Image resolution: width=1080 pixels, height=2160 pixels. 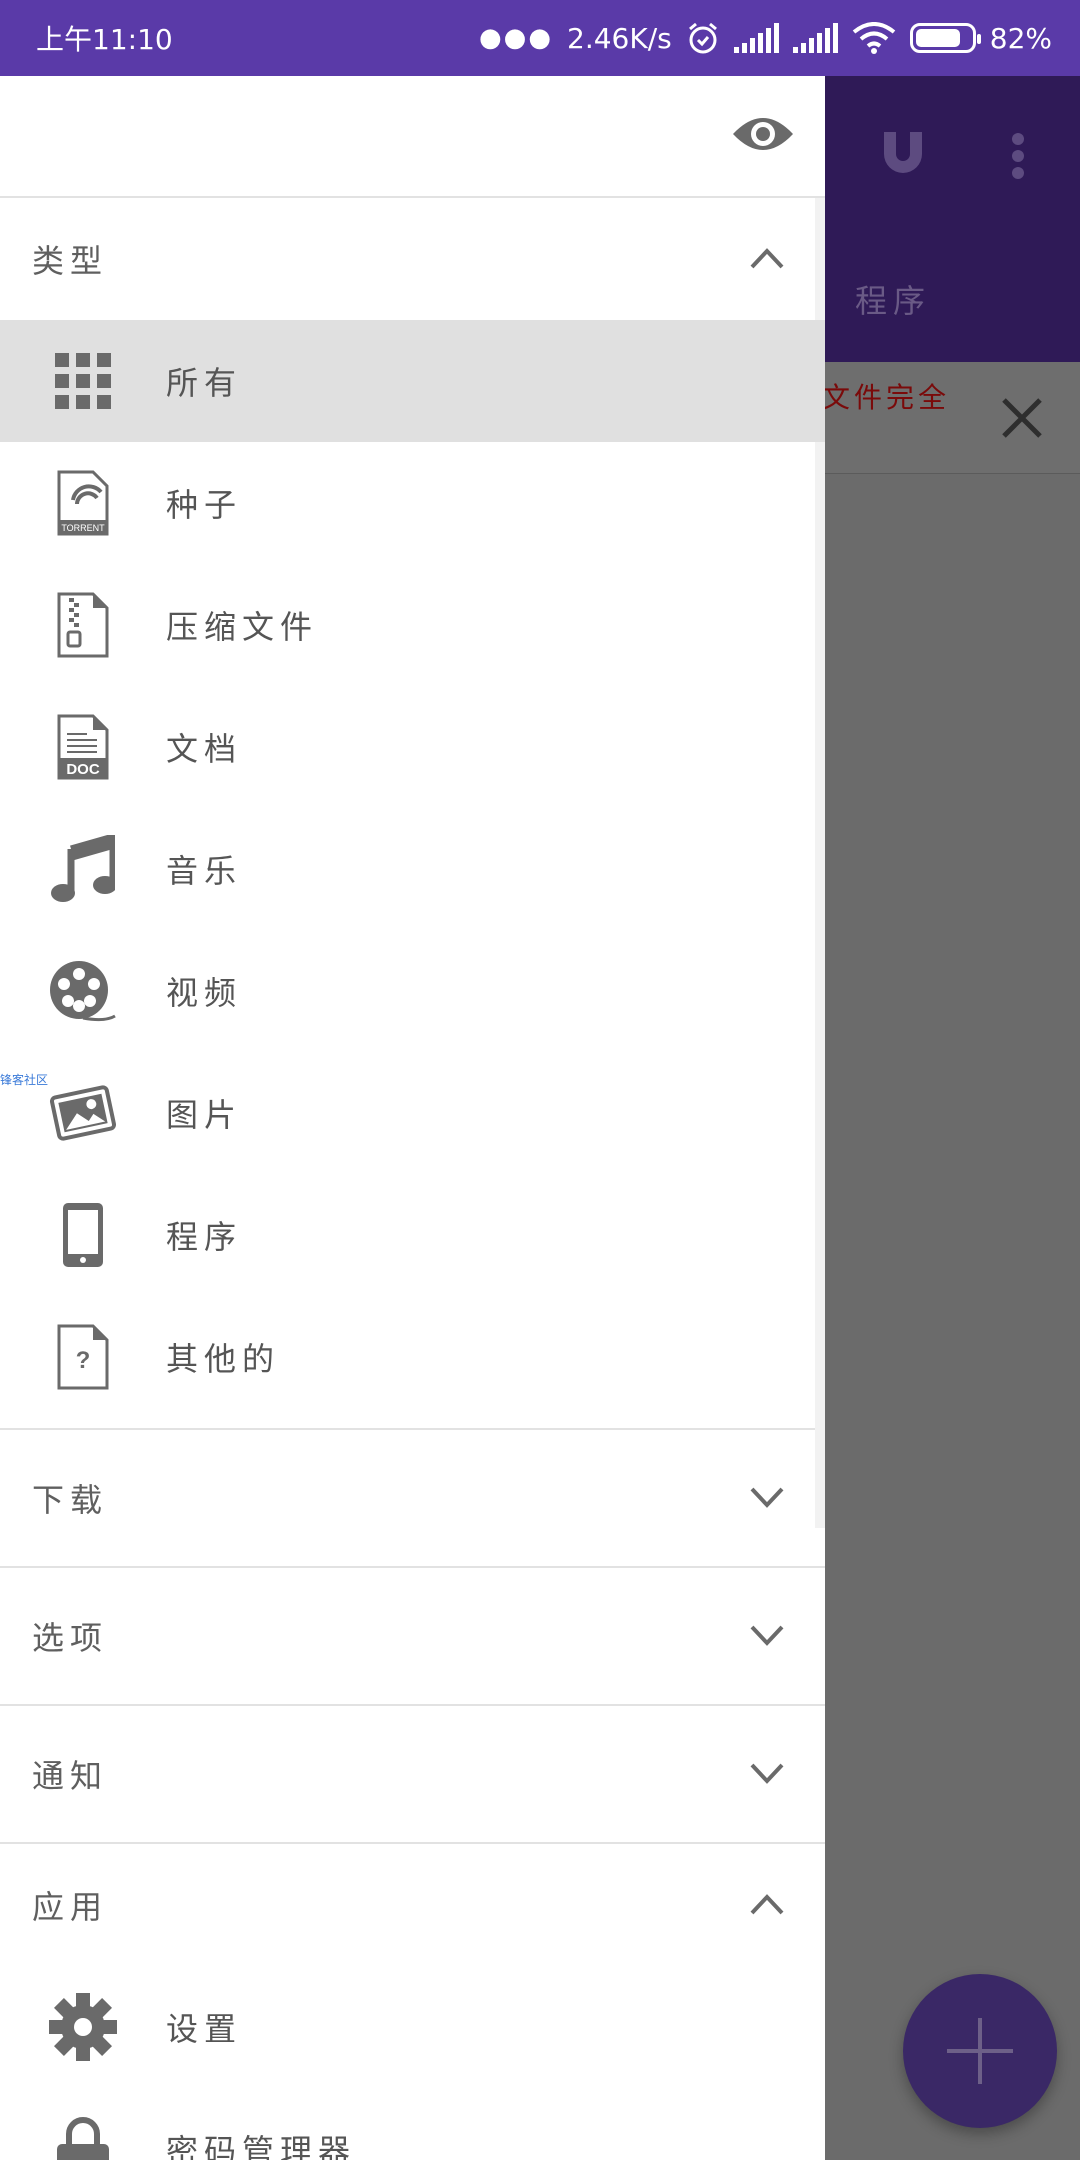 What do you see at coordinates (83, 381) in the screenshot?
I see `grid-icon` at bounding box center [83, 381].